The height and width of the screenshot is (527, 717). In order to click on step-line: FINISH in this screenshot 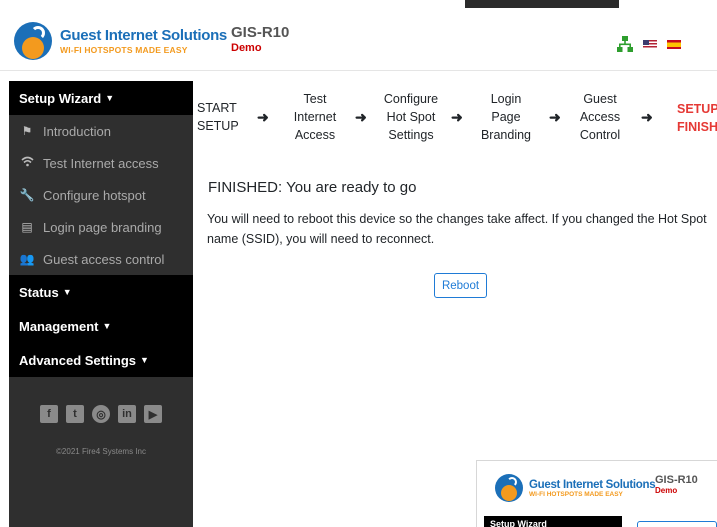, I will do `click(697, 127)`.